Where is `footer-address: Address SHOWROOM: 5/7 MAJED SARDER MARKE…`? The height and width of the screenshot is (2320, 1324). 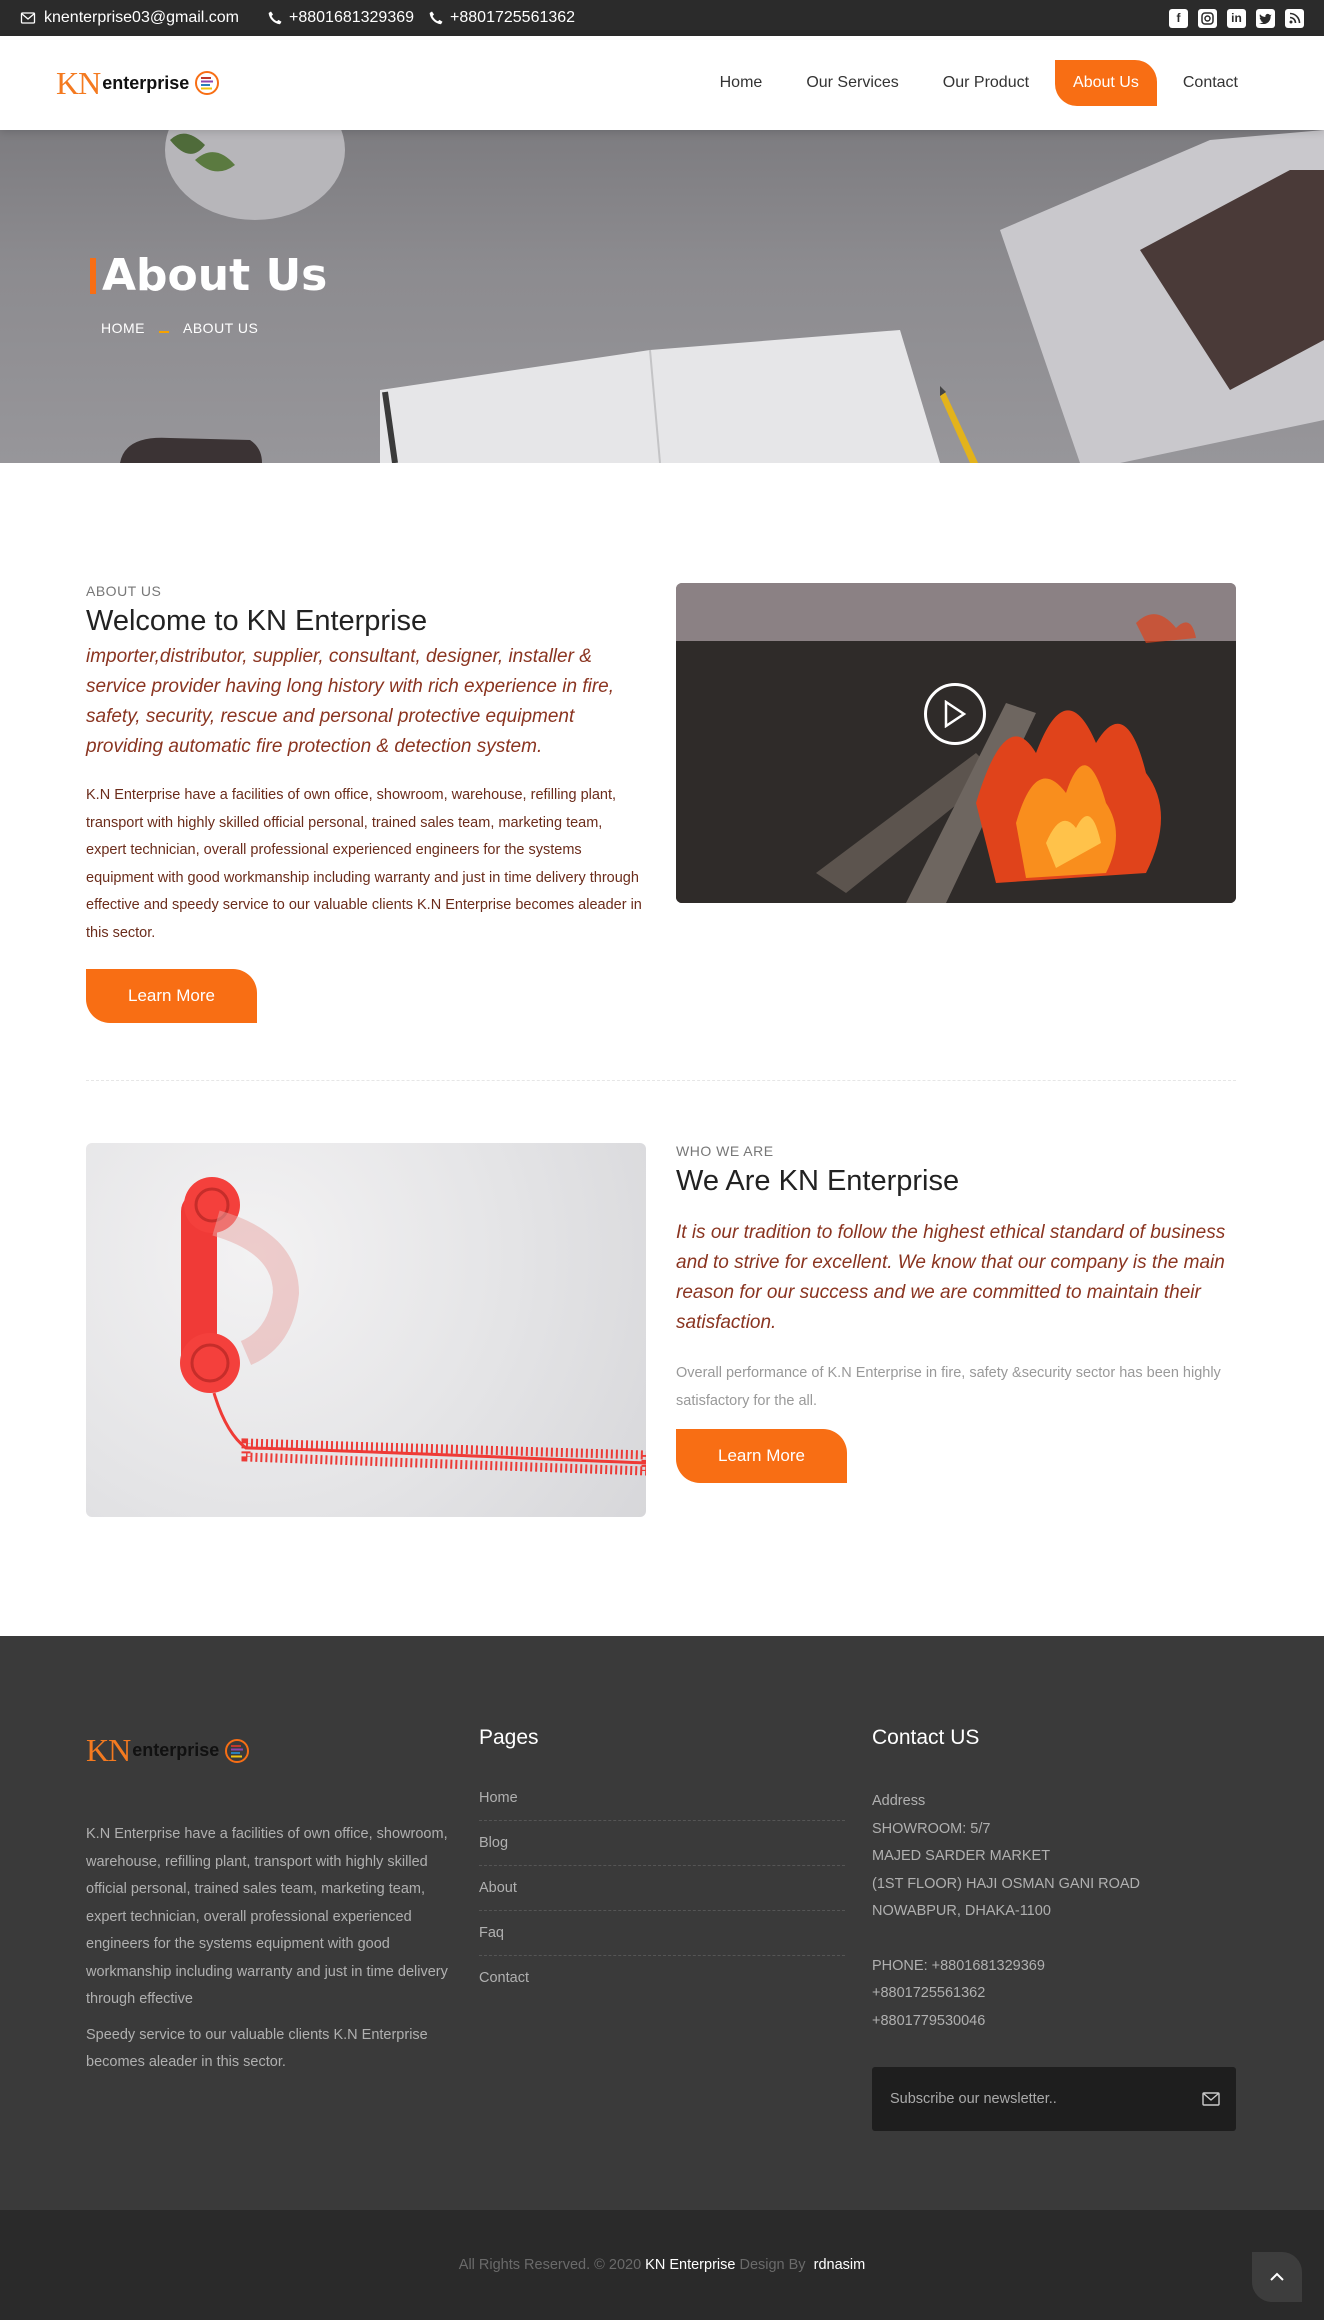 footer-address: Address SHOWROOM: 5/7 MAJED SARDER MARKE… is located at coordinates (1054, 1857).